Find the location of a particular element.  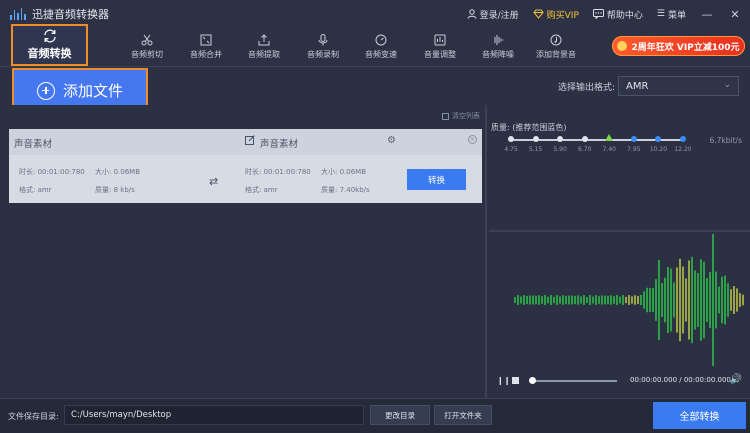

pause-icon: ❙❙ is located at coordinates (503, 380).